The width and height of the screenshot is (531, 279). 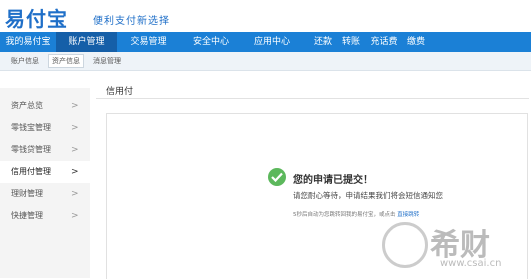 I want to click on redirect-text: 5秒后自动为您跳转回我的易付宝，或点击, so click(x=344, y=215).